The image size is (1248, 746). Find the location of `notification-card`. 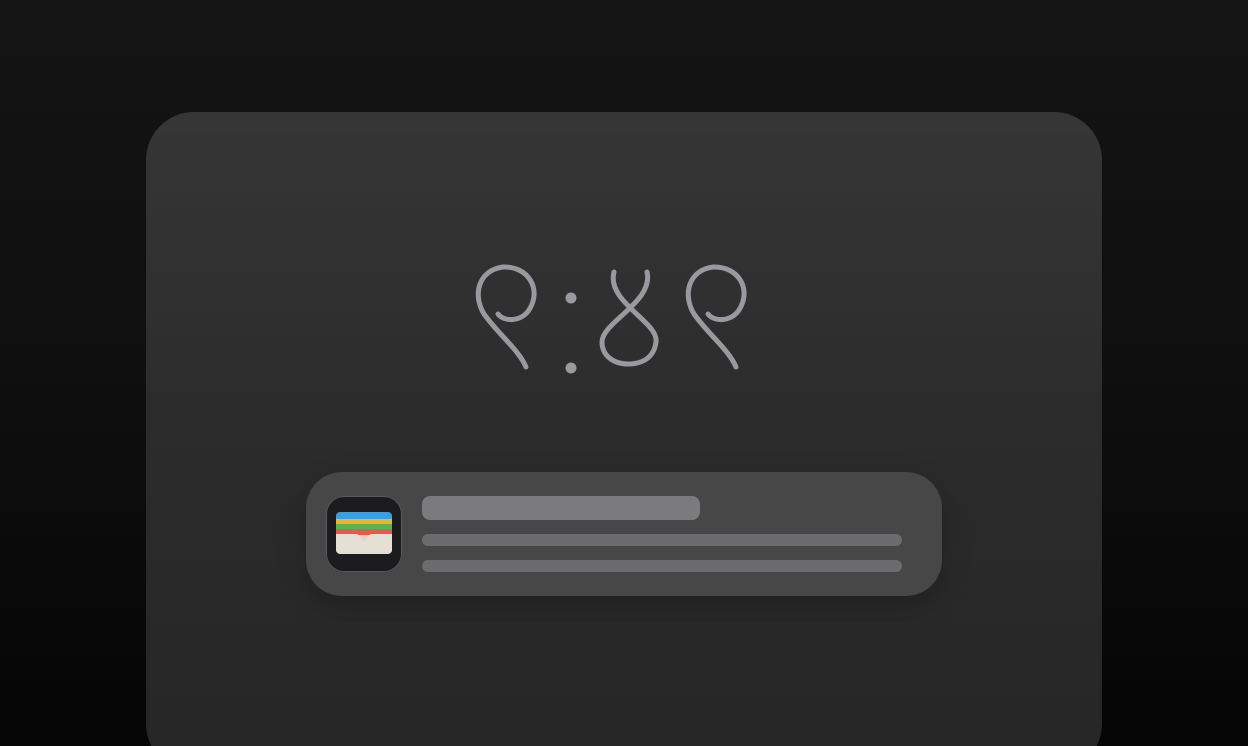

notification-card is located at coordinates (624, 534).